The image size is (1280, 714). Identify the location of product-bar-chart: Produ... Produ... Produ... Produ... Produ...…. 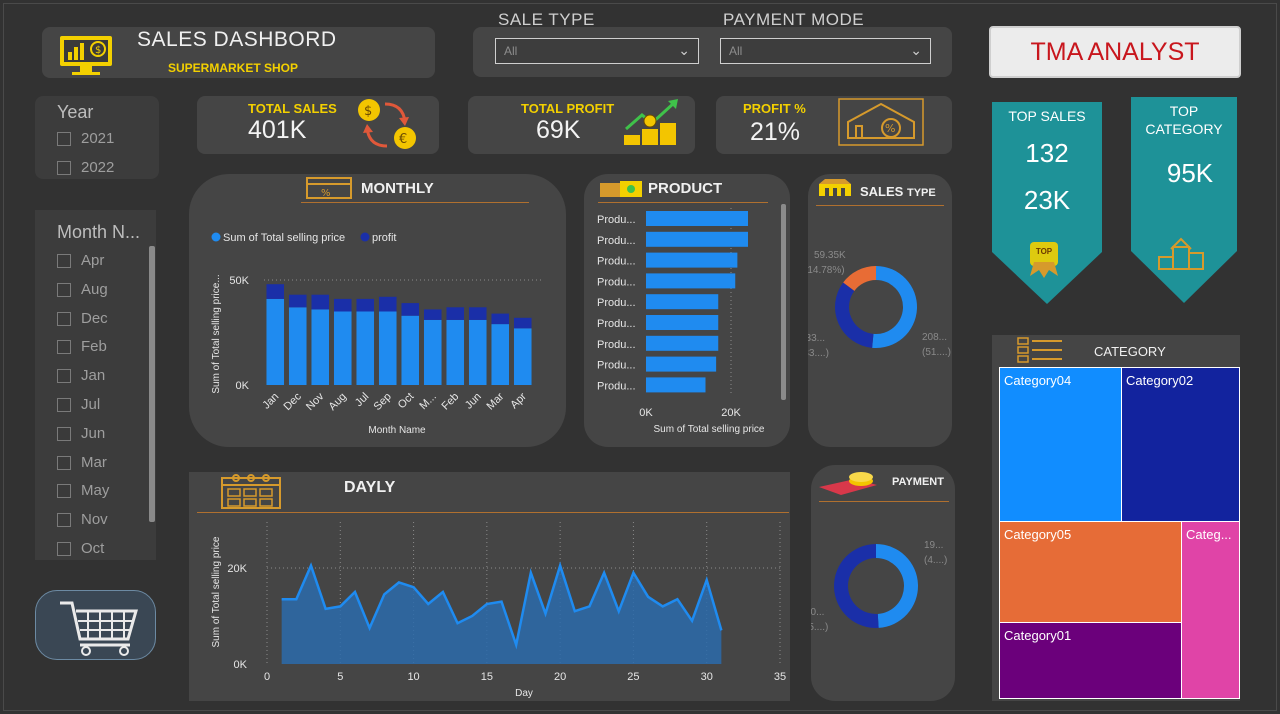
(681, 321).